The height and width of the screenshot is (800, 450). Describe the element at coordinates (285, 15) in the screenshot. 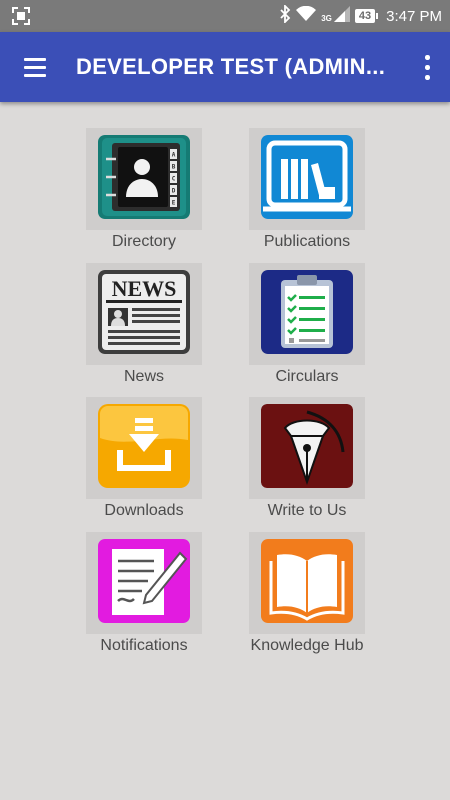

I see `bluetooth-icon` at that location.